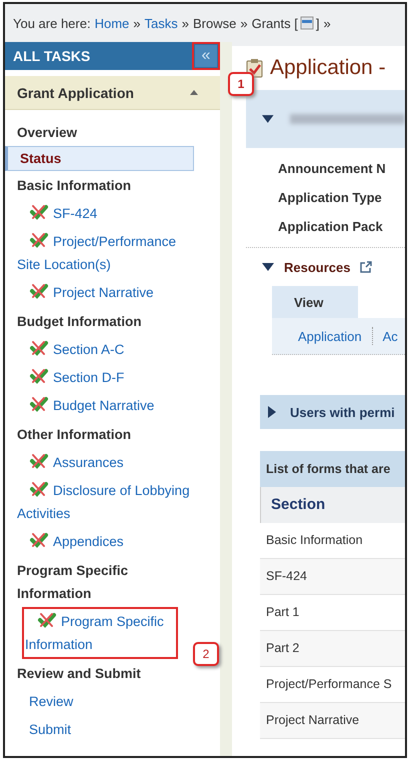 The width and height of the screenshot is (409, 761). What do you see at coordinates (329, 684) in the screenshot?
I see `table-cell-text: Project/Performance S` at bounding box center [329, 684].